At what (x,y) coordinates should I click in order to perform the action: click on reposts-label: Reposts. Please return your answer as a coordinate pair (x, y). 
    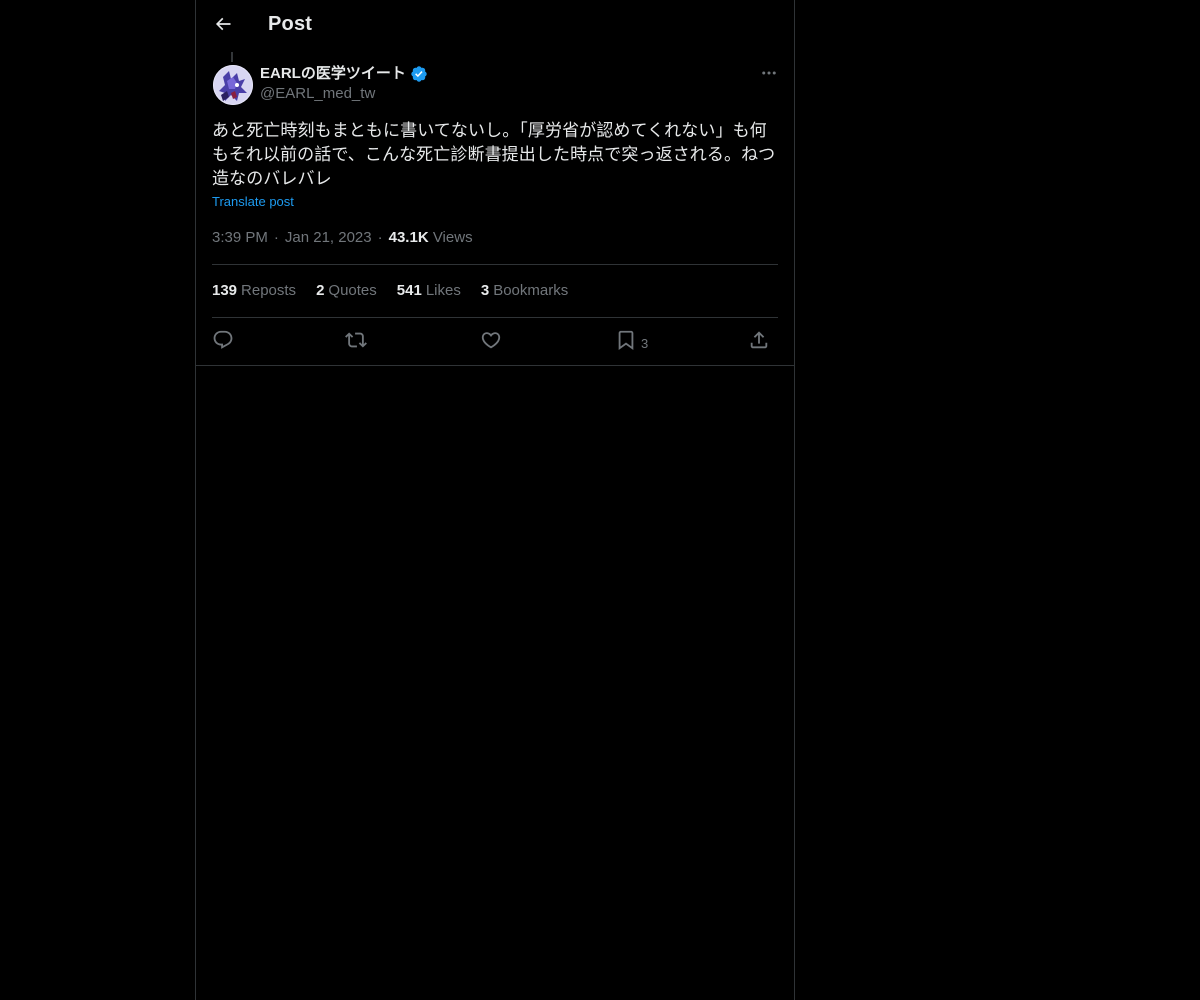
    Looking at the image, I should click on (269, 290).